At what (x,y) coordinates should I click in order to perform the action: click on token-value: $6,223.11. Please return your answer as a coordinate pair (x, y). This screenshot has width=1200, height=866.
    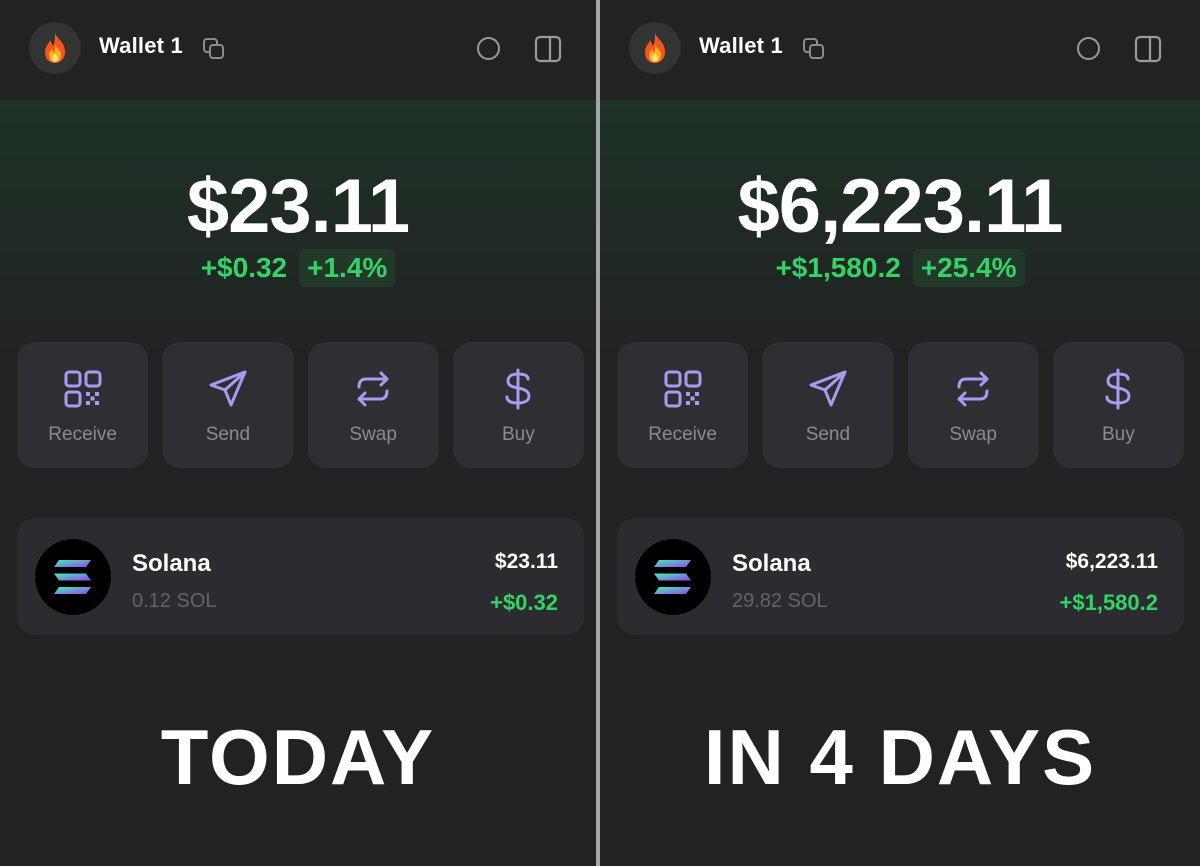
    Looking at the image, I should click on (1111, 561).